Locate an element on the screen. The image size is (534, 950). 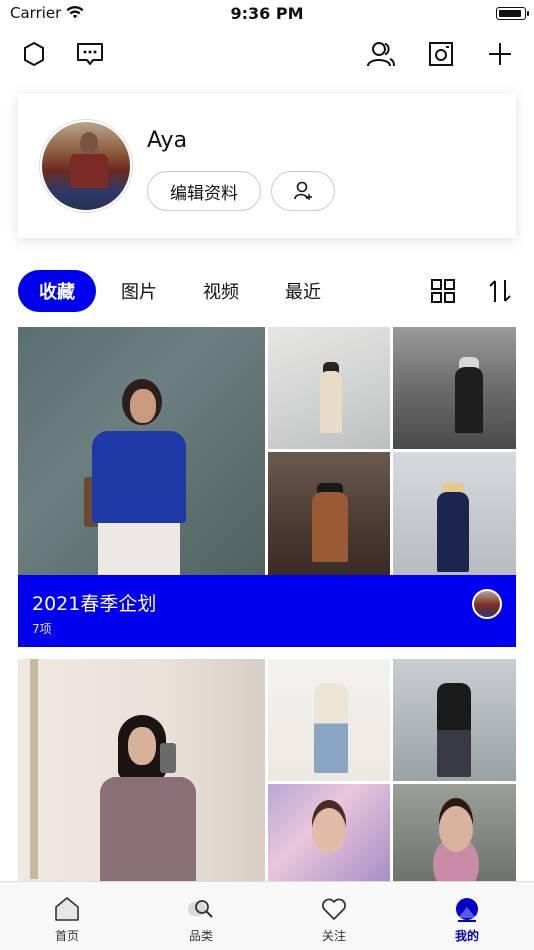
collection-info-bar: 2021春季企划 7项 is located at coordinates (267, 611).